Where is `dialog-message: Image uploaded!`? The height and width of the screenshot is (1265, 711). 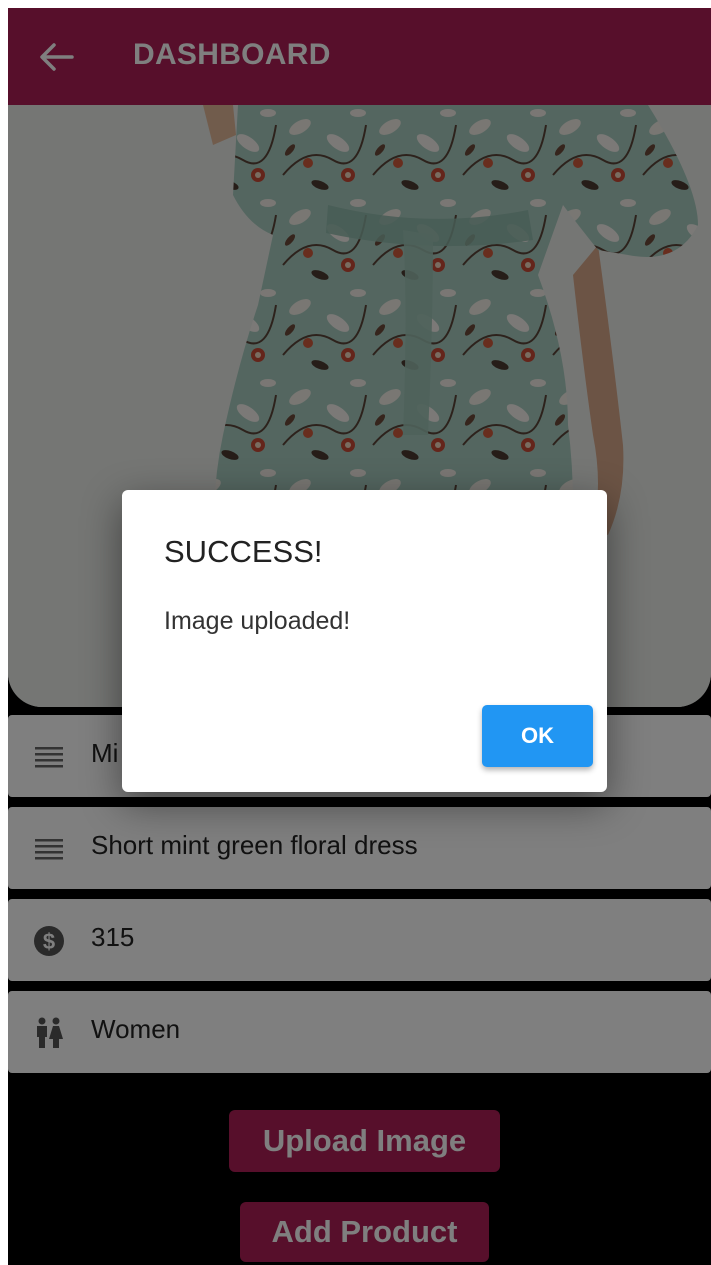
dialog-message: Image uploaded! is located at coordinates (257, 621).